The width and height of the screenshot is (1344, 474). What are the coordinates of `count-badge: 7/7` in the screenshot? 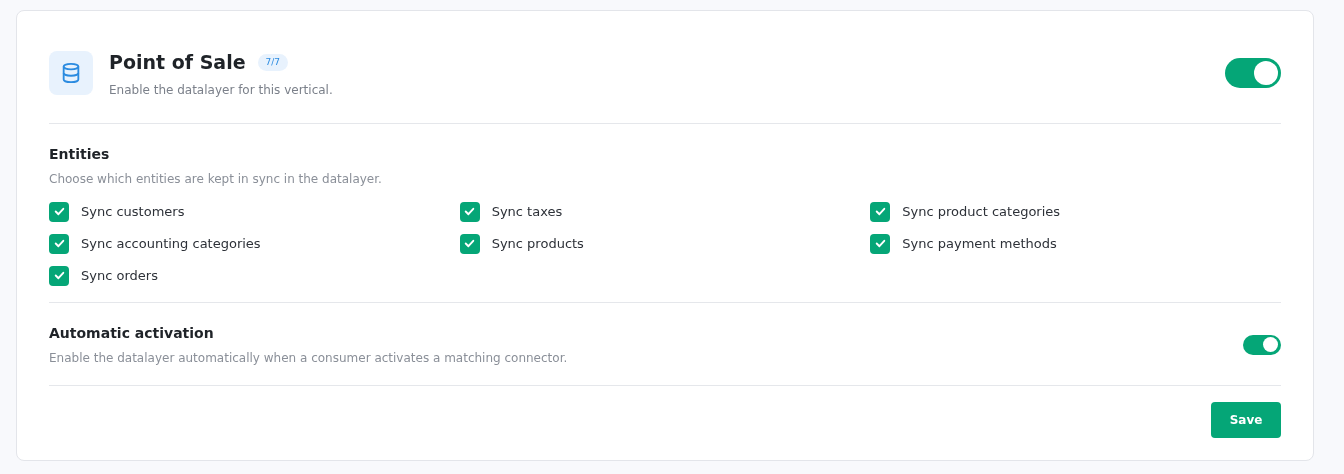 It's located at (273, 62).